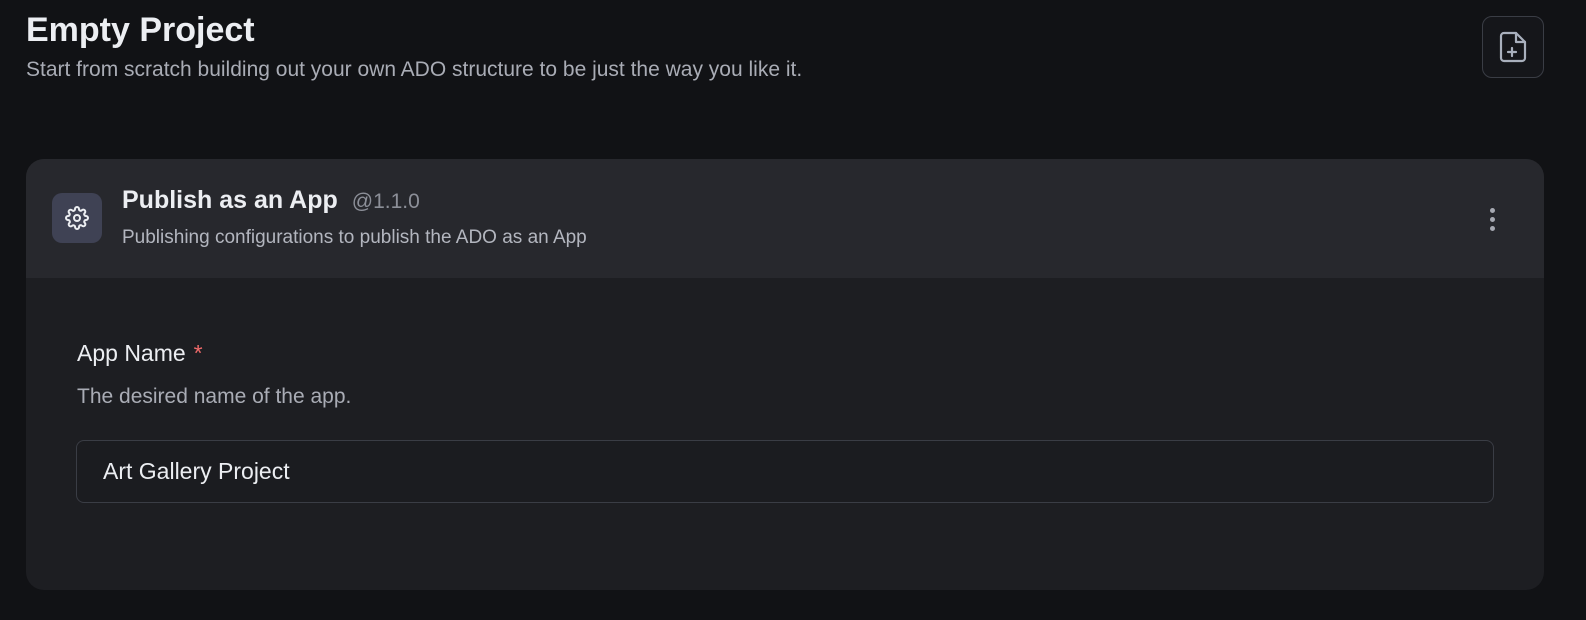  Describe the element at coordinates (140, 30) in the screenshot. I see `page-title: Empty Project` at that location.